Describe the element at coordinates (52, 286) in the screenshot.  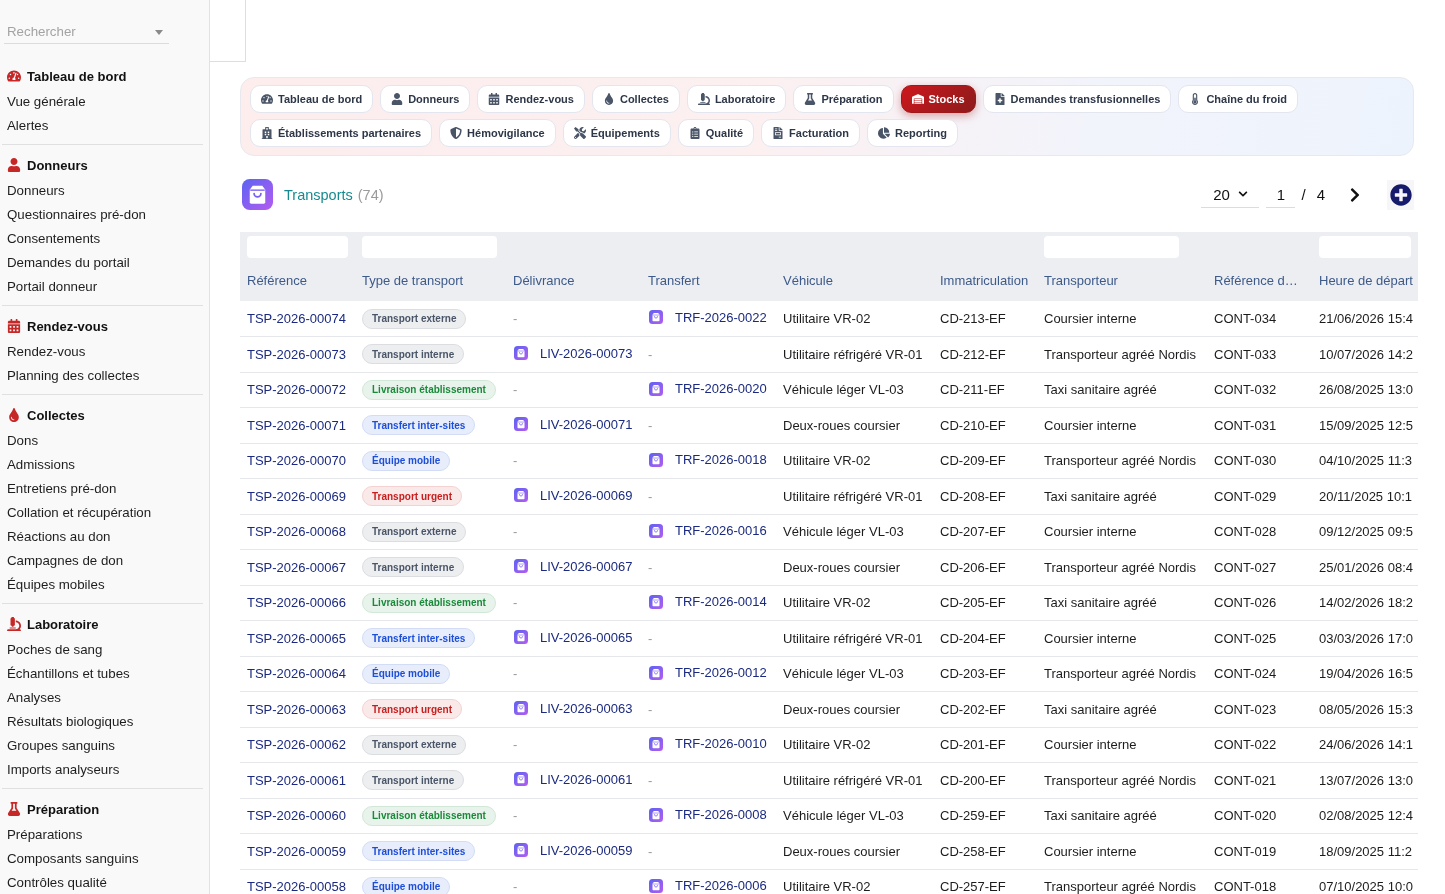
I see `sidebar-item: Portail donneur` at that location.